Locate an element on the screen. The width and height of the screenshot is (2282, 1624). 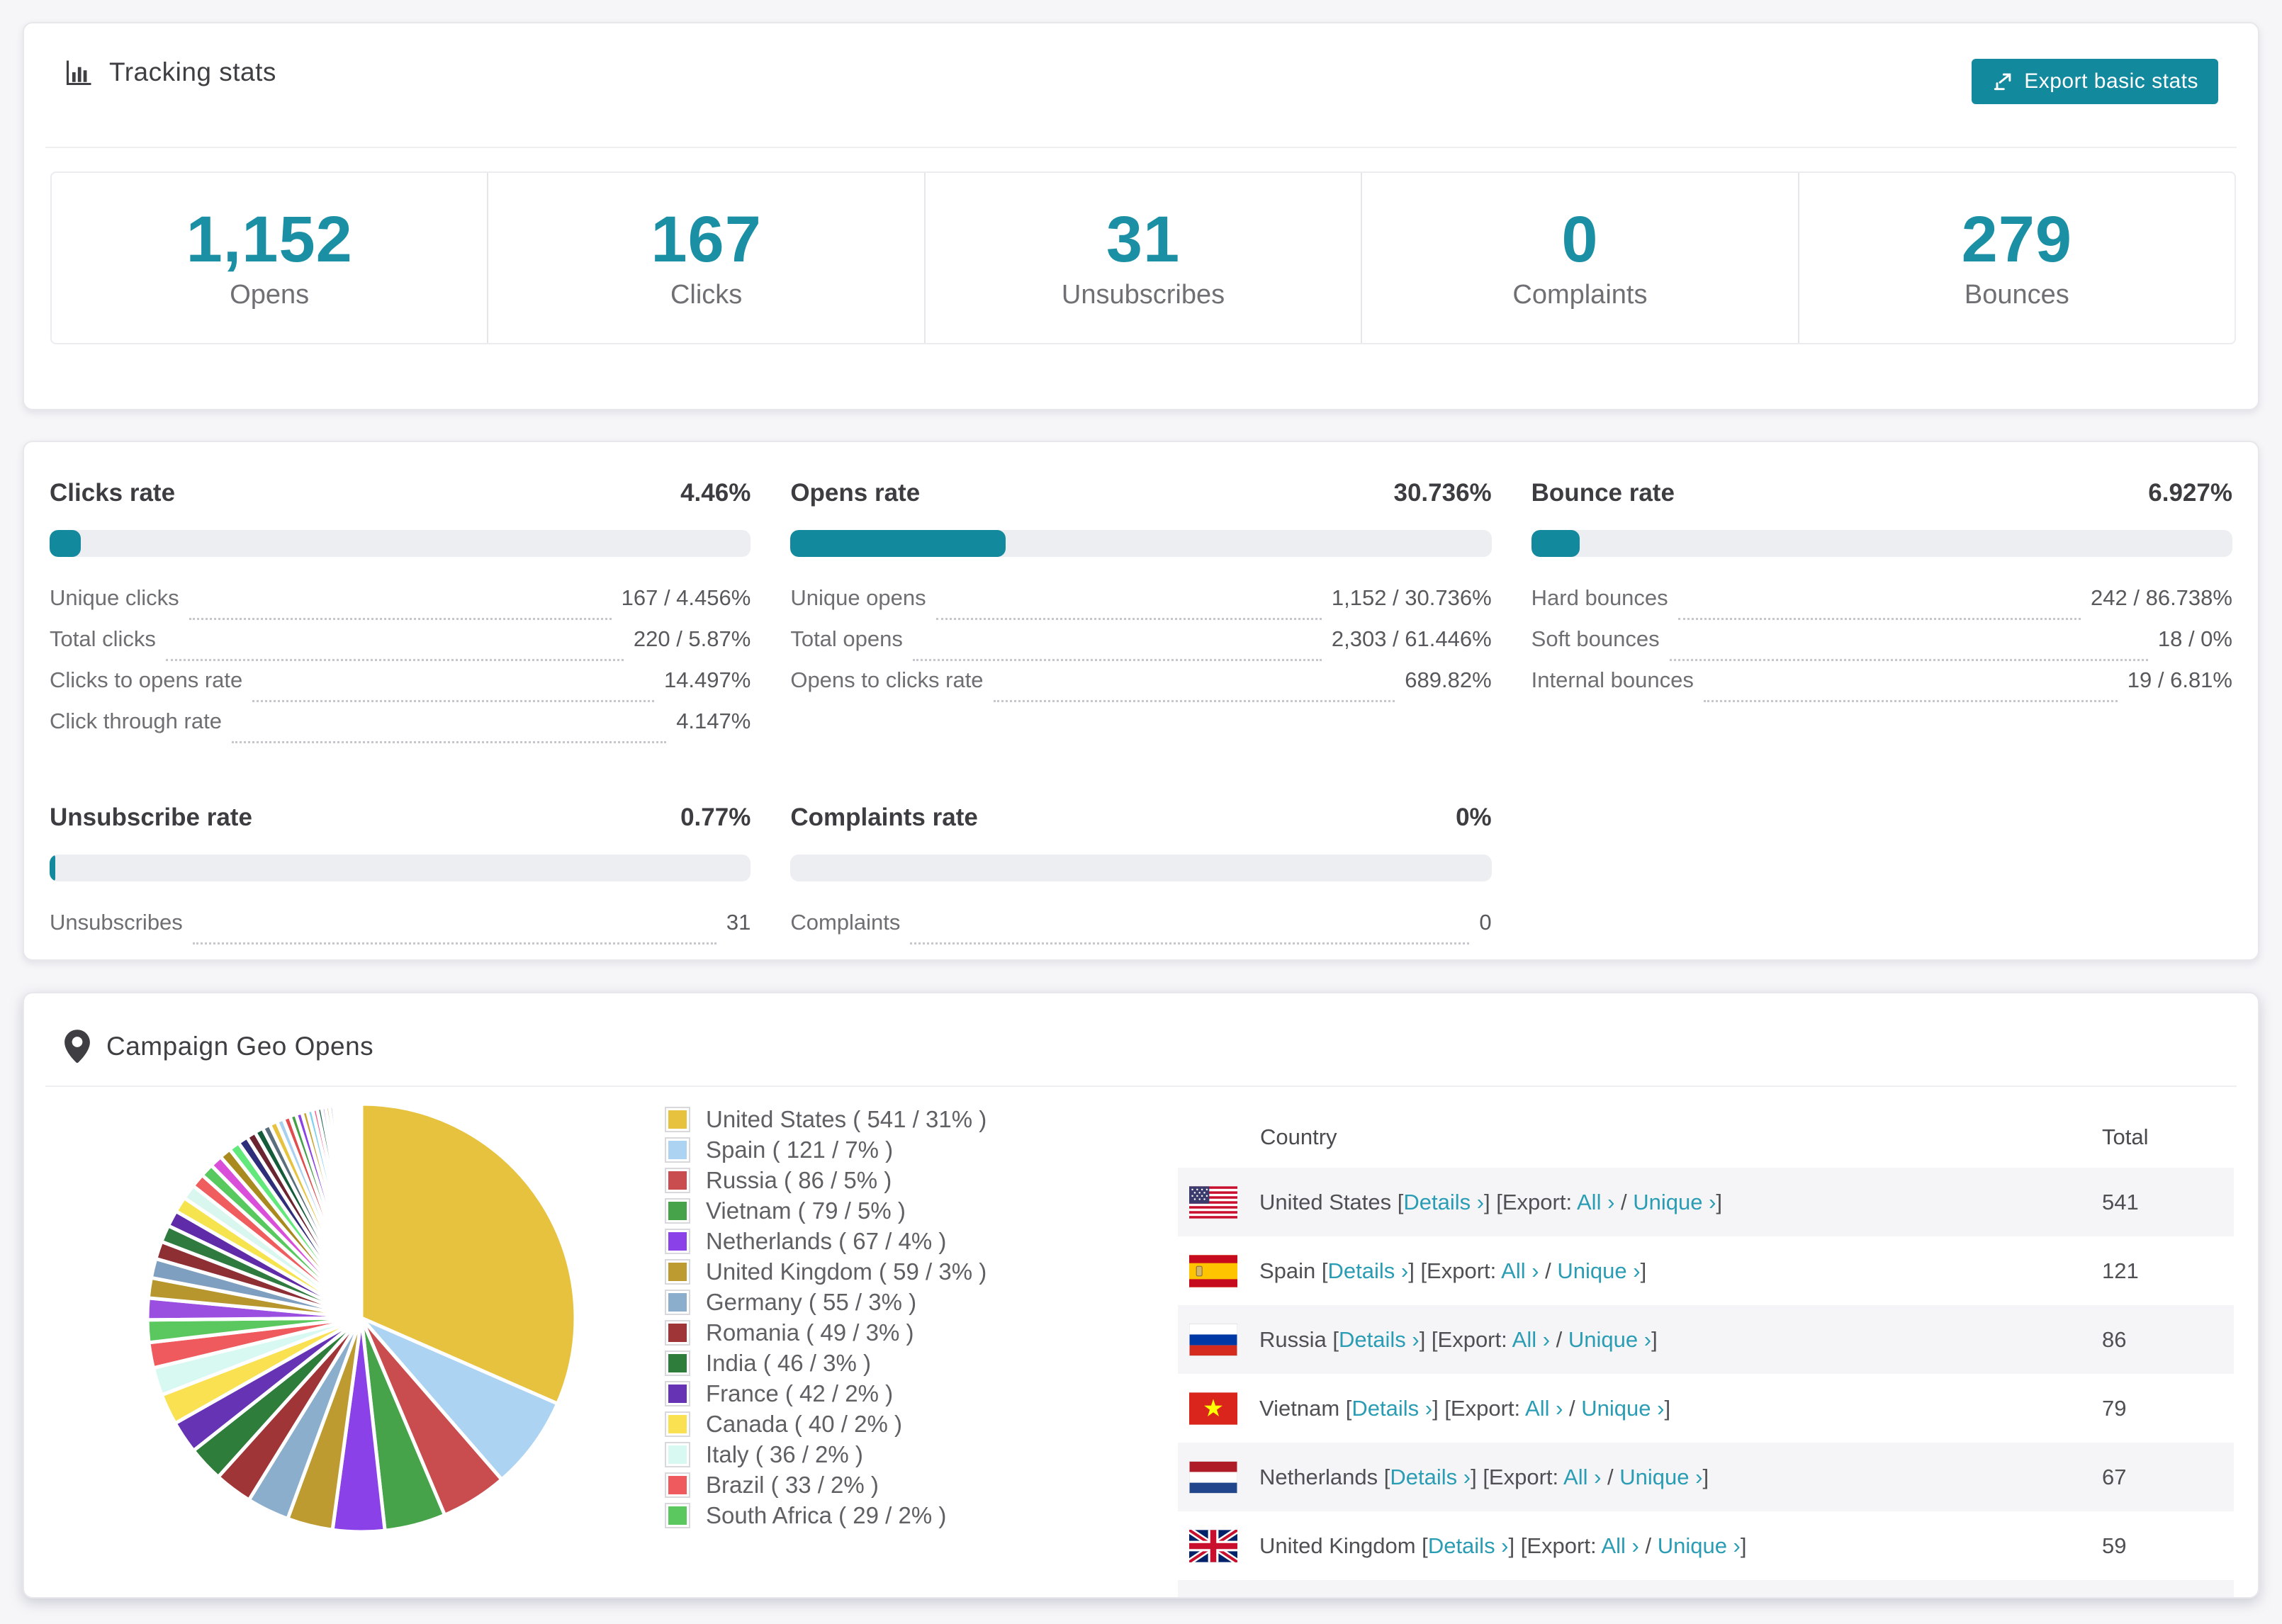
rate-row: Click through rate 4.147% is located at coordinates (400, 729).